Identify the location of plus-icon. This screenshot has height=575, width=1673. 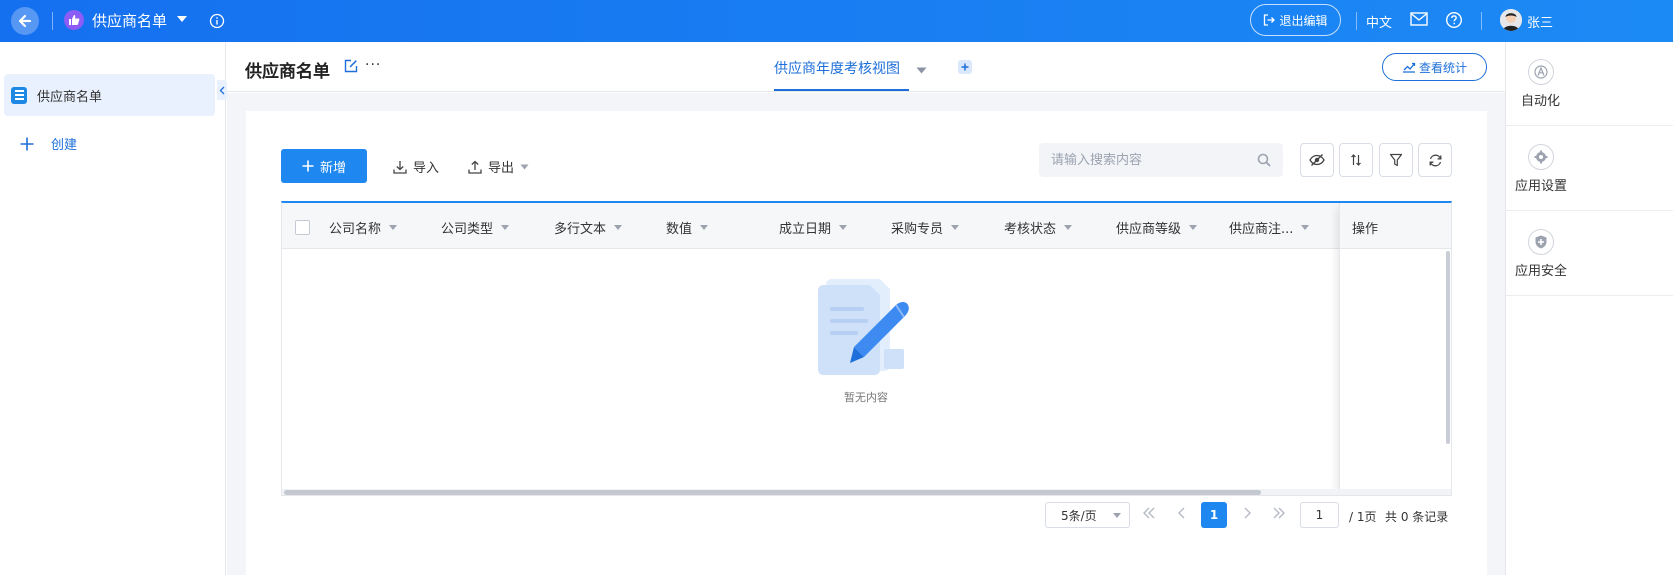
(965, 67).